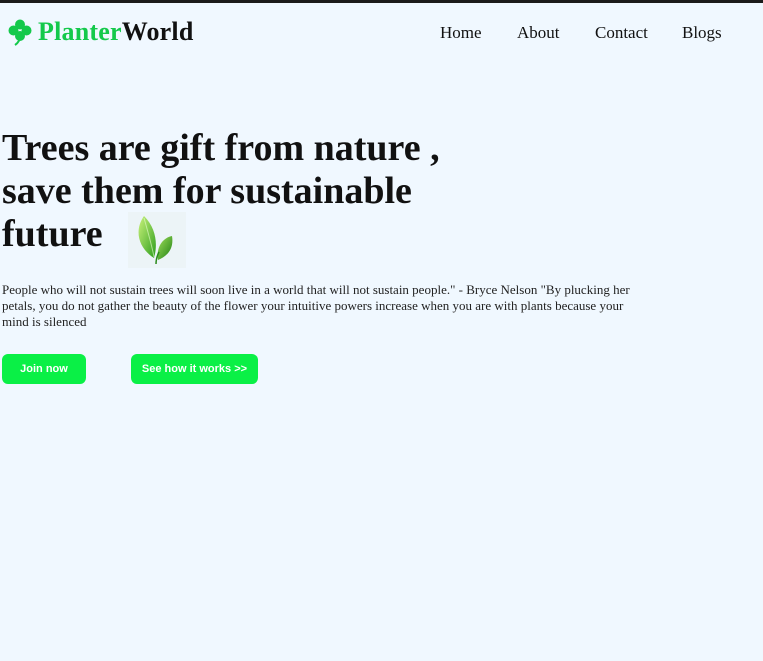  Describe the element at coordinates (20, 32) in the screenshot. I see `clover-icon` at that location.